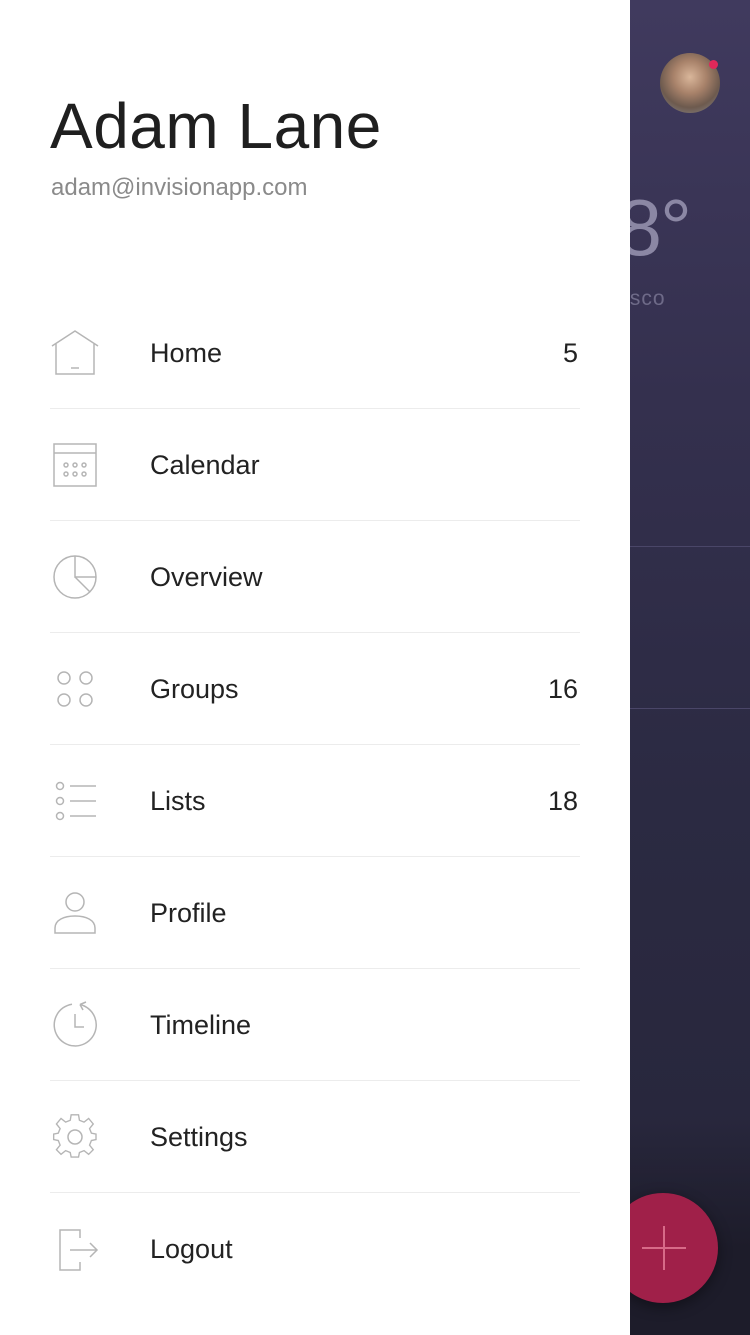 Image resolution: width=750 pixels, height=1335 pixels. Describe the element at coordinates (75, 913) in the screenshot. I see `user-icon` at that location.